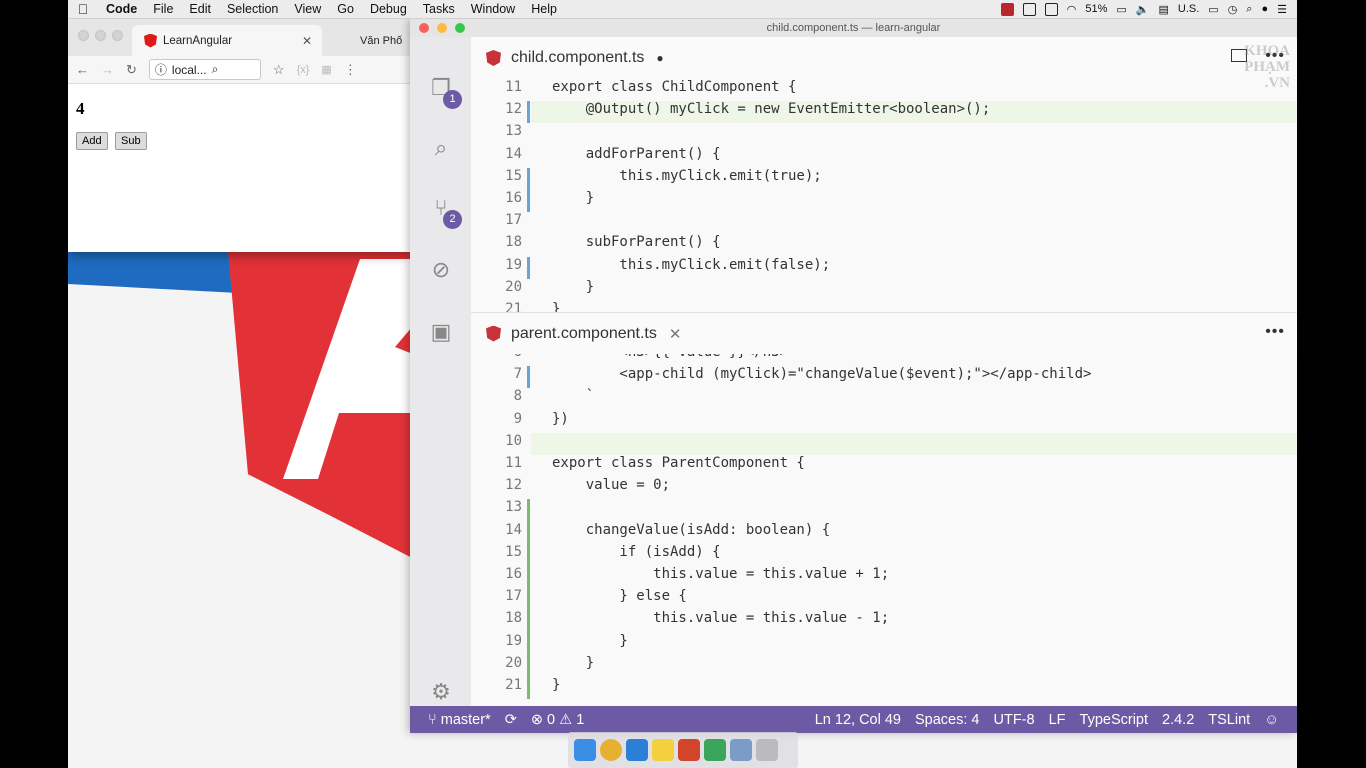 This screenshot has height=768, width=1366. What do you see at coordinates (1249, 9) in the screenshot?
I see `spotlight-icon: ⌕` at bounding box center [1249, 9].